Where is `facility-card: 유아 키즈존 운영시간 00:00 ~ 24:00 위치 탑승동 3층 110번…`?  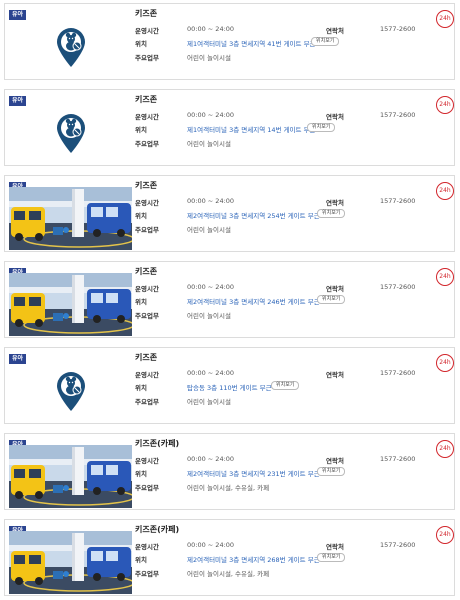 facility-card: 유아 키즈존 운영시간 00:00 ~ 24:00 위치 탑승동 3층 110번… is located at coordinates (229, 385).